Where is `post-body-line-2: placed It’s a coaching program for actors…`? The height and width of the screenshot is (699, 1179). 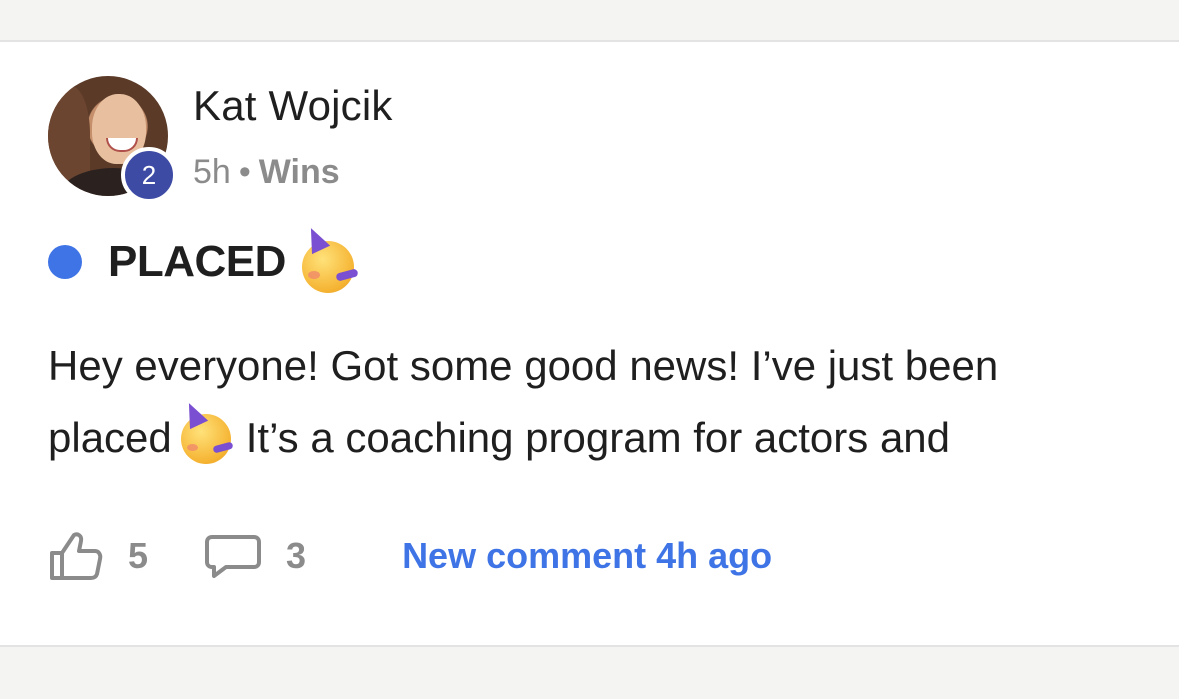 post-body-line-2: placed It’s a coaching program for actors… is located at coordinates (593, 436).